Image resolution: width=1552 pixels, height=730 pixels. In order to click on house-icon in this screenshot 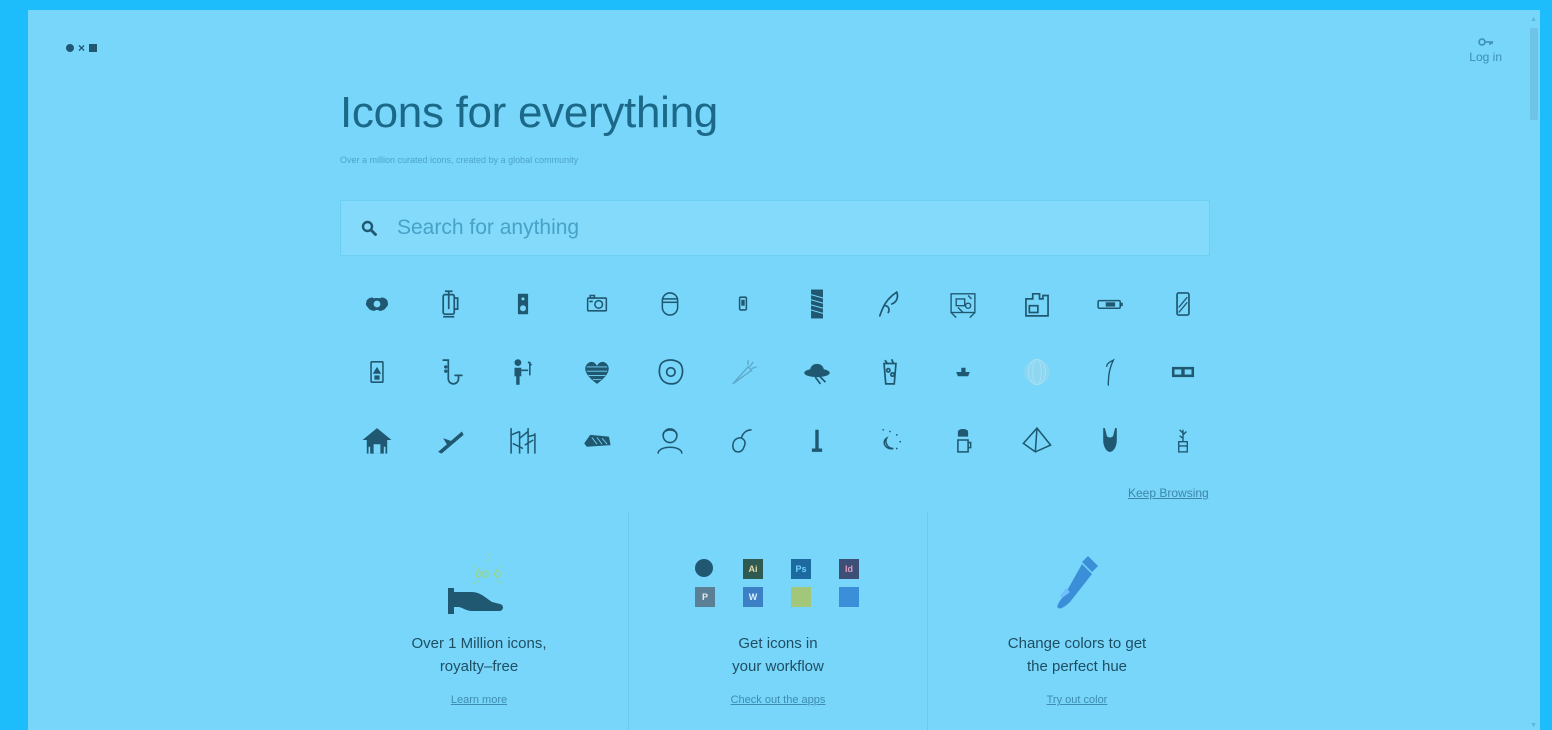, I will do `click(376, 440)`.